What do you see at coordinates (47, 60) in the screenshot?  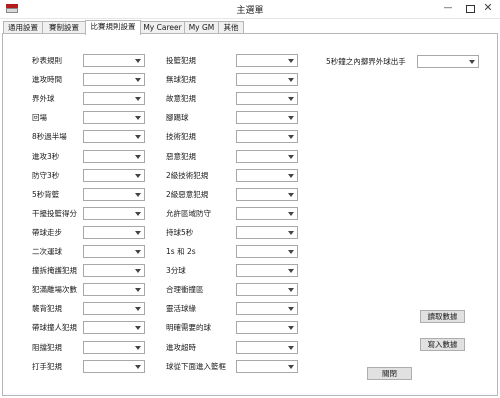 I see `rule-label: 秒表規則` at bounding box center [47, 60].